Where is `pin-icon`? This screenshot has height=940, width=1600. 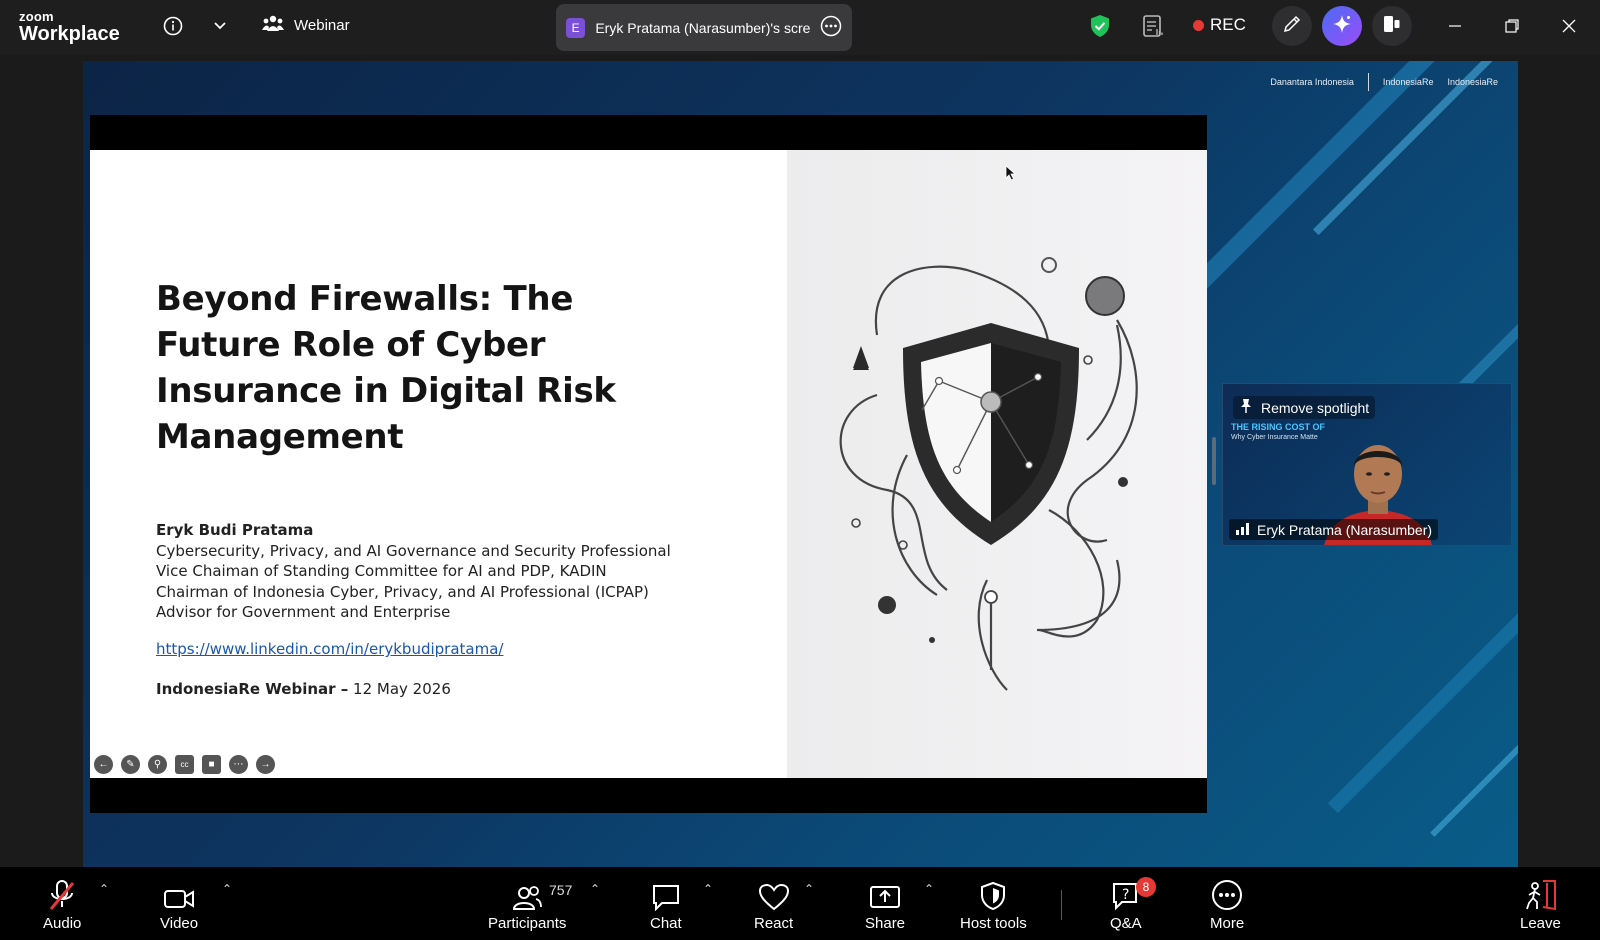
pin-icon is located at coordinates (1246, 407).